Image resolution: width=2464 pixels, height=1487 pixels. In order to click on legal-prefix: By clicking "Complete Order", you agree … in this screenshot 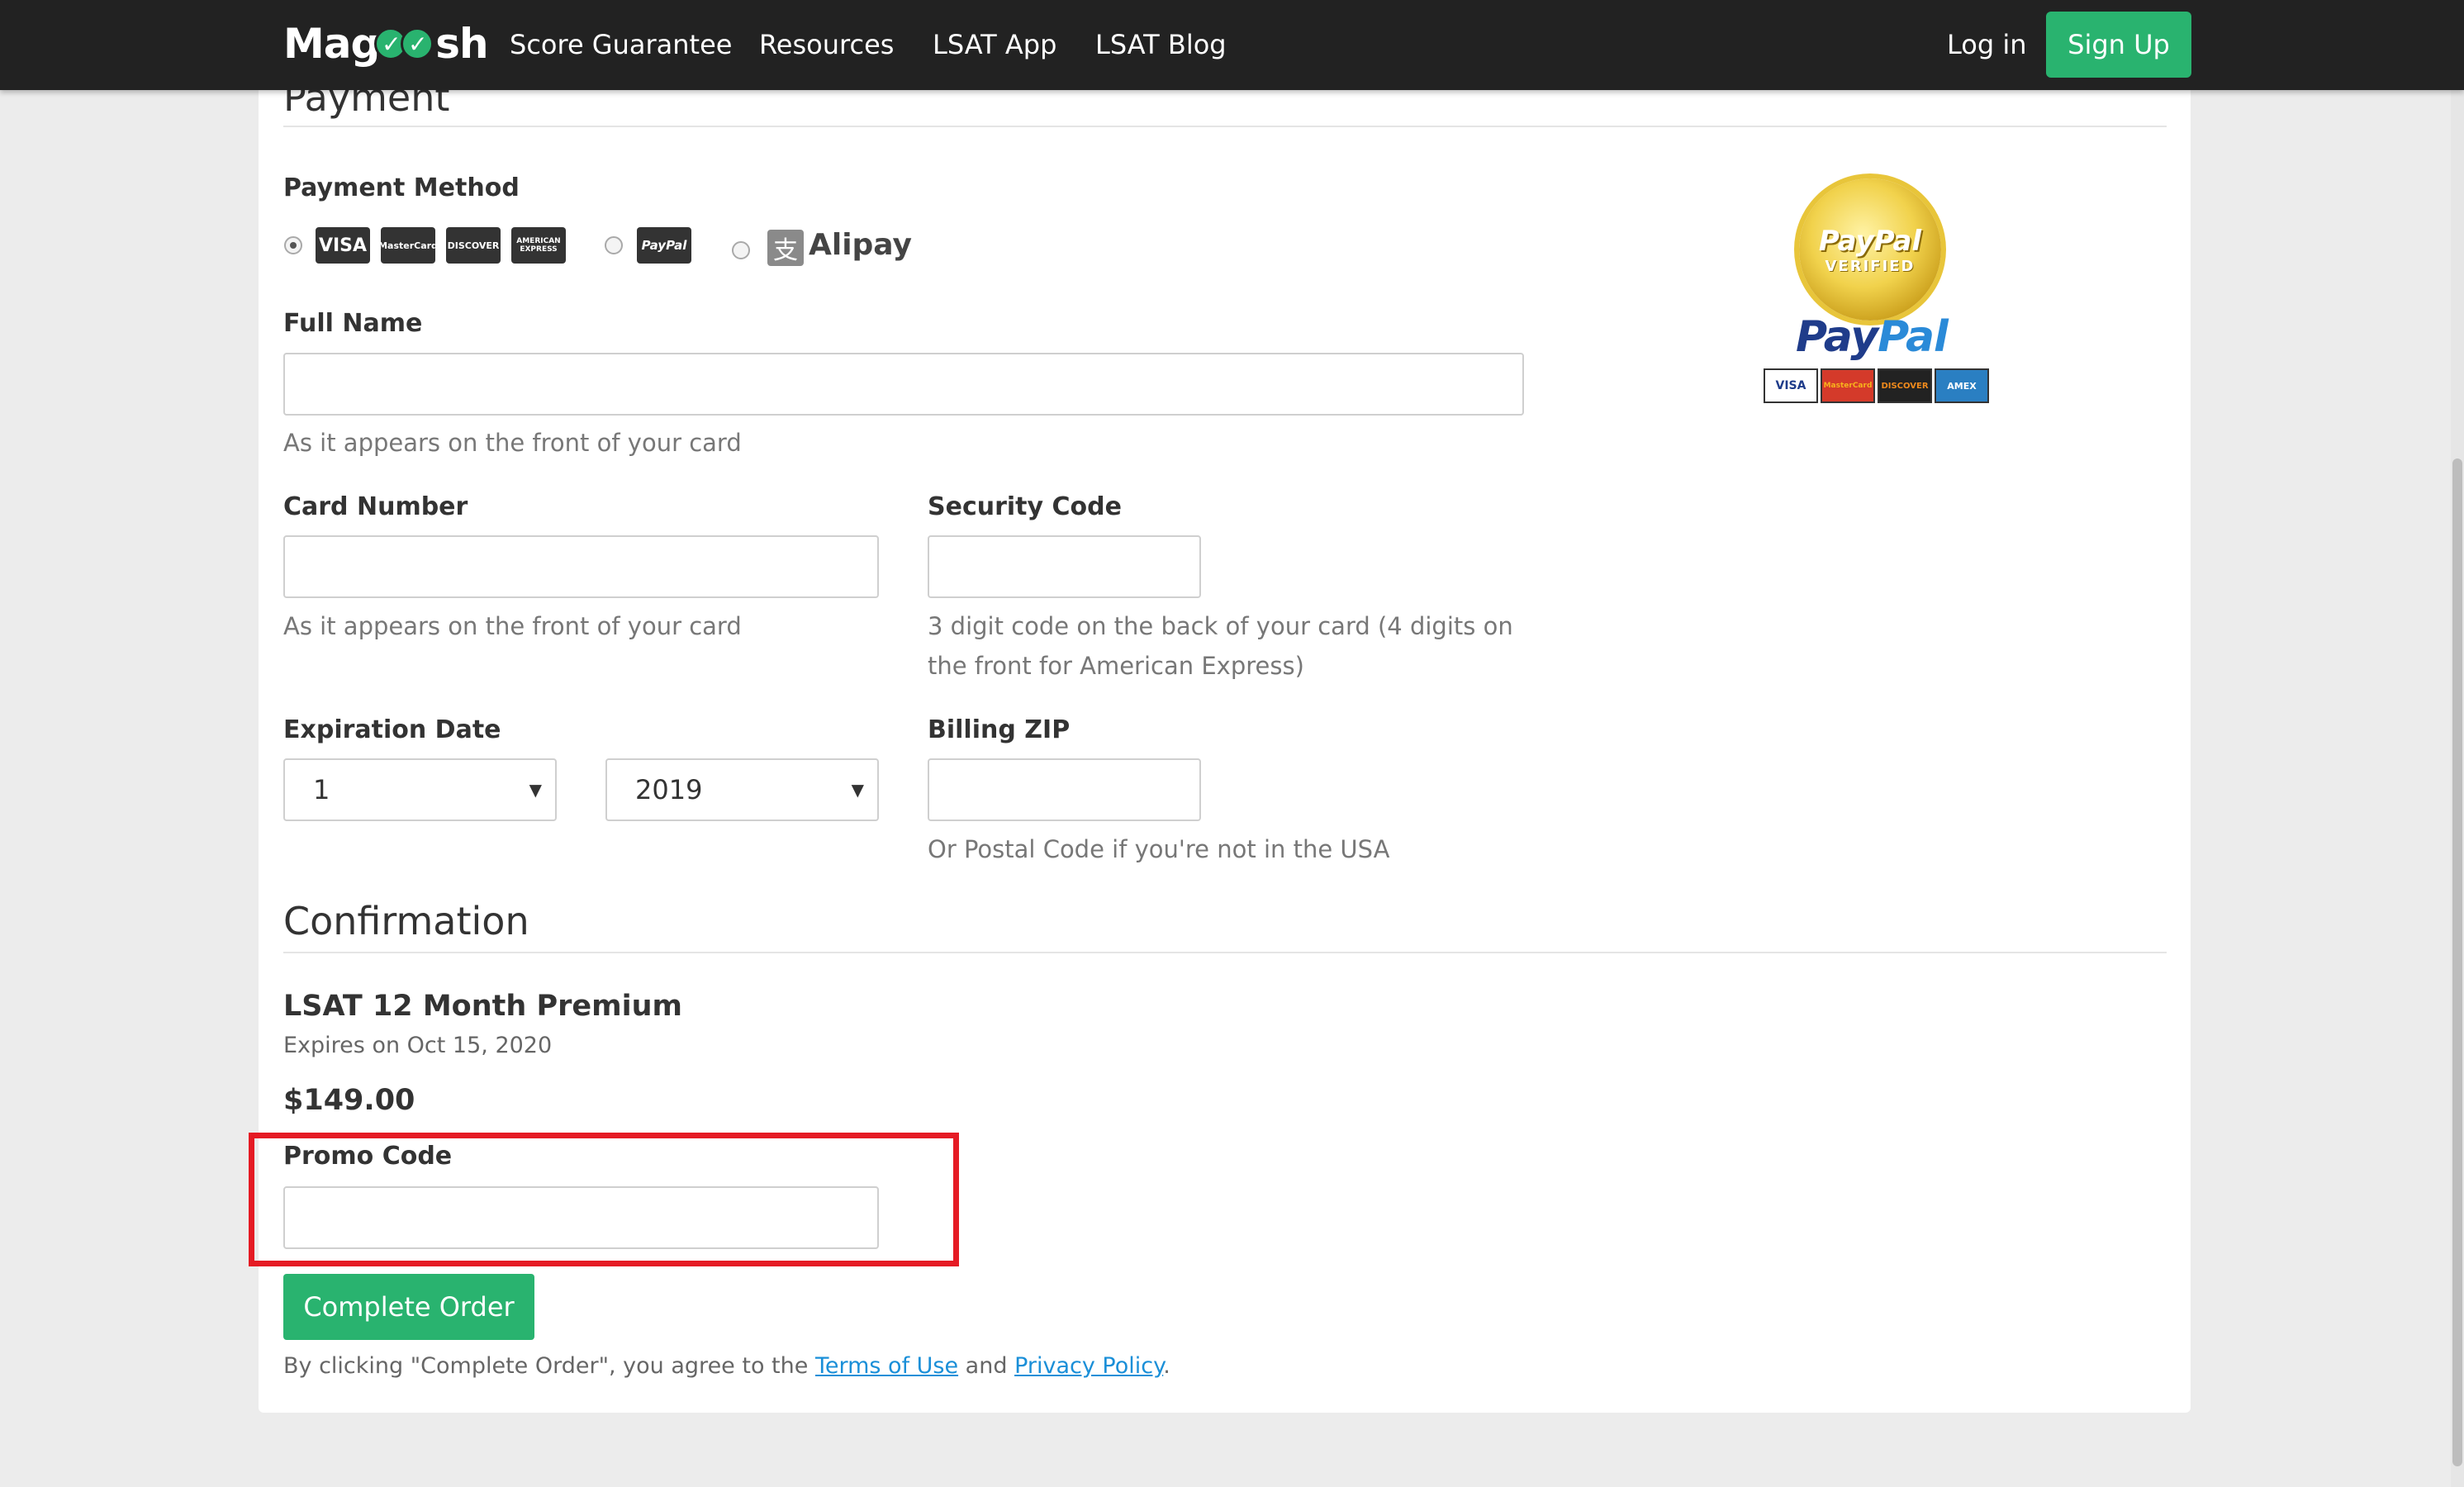, I will do `click(549, 1366)`.